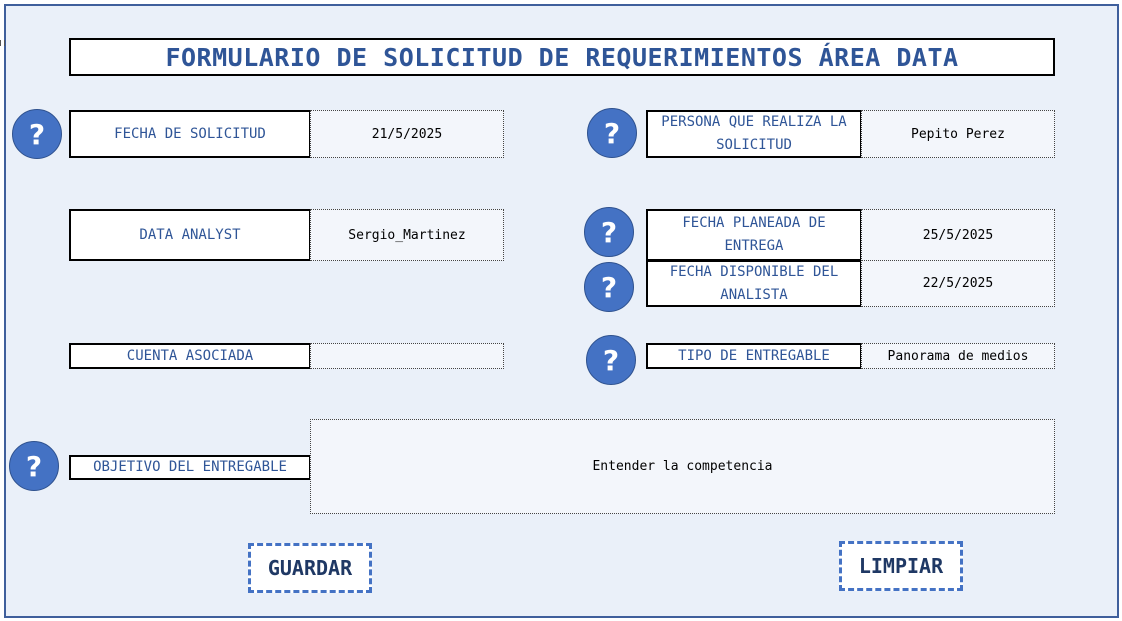 The height and width of the screenshot is (621, 1122). Describe the element at coordinates (310, 568) in the screenshot. I see `save-button: GUARDAR` at that location.